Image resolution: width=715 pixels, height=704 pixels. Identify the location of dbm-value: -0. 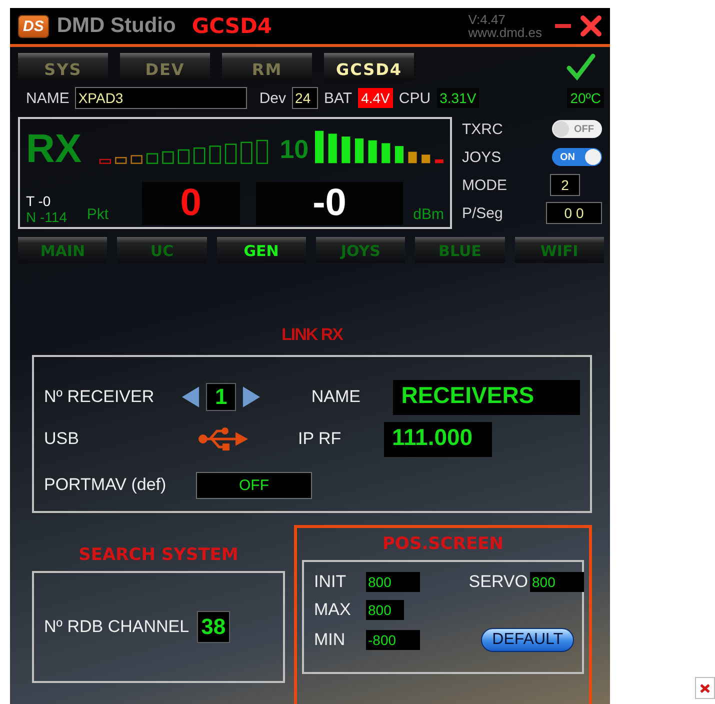
(330, 203).